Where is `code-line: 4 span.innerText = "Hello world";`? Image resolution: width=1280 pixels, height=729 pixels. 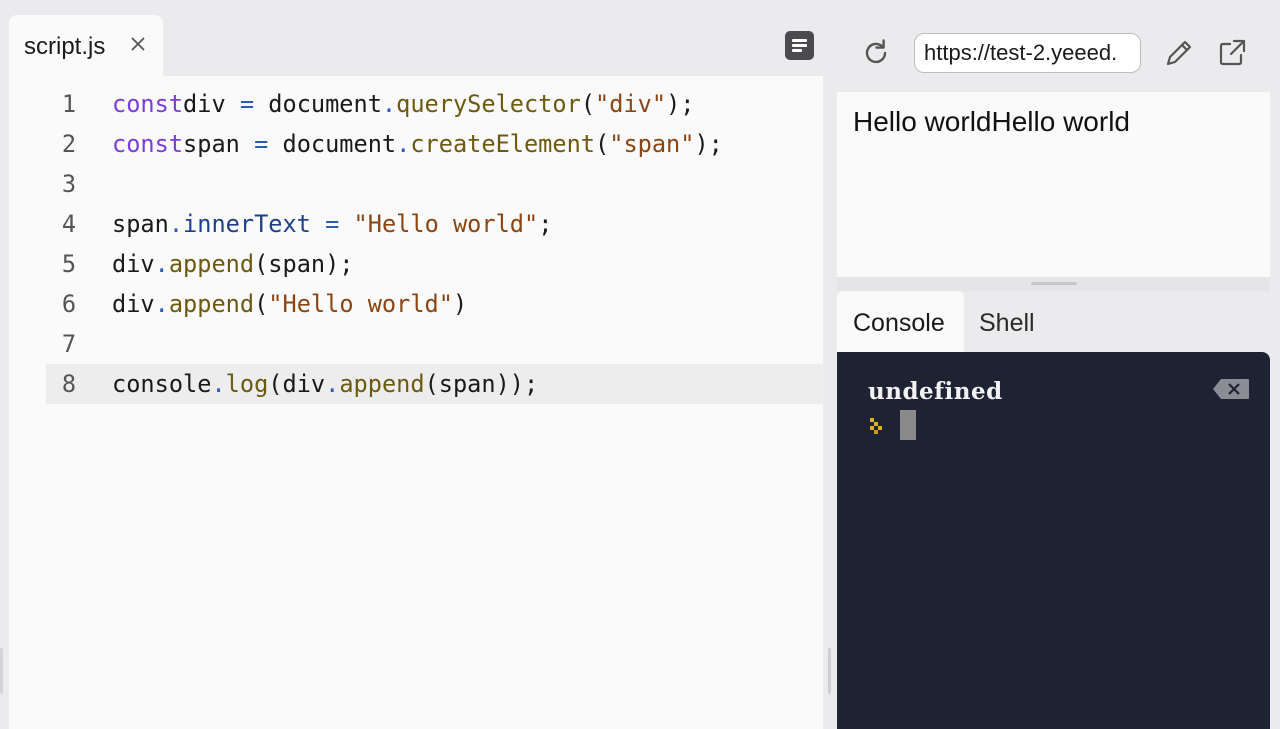
code-line: 4 span.innerText = "Hello world"; is located at coordinates (416, 224).